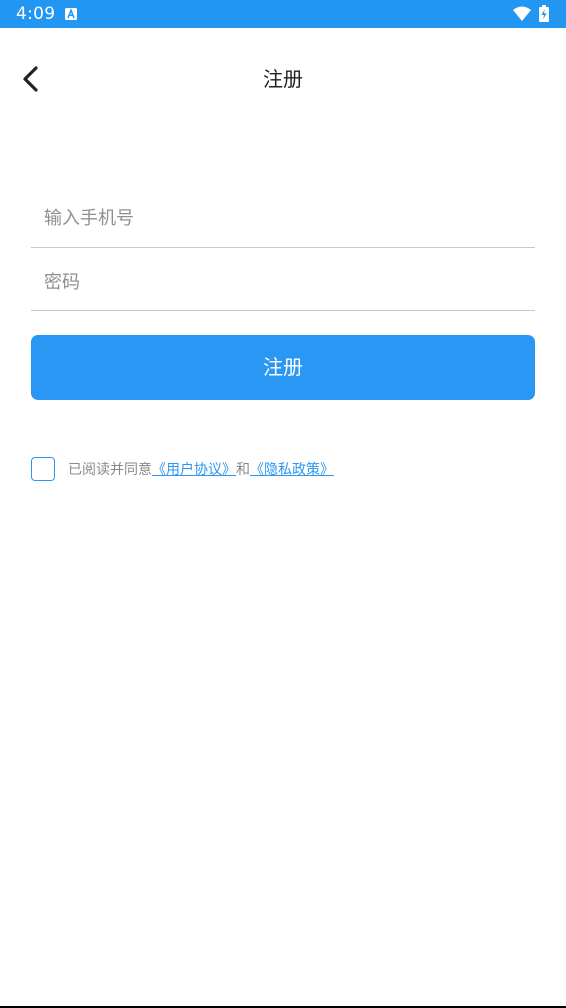 The width and height of the screenshot is (566, 1008). Describe the element at coordinates (544, 13) in the screenshot. I see `battery-charging-icon` at that location.